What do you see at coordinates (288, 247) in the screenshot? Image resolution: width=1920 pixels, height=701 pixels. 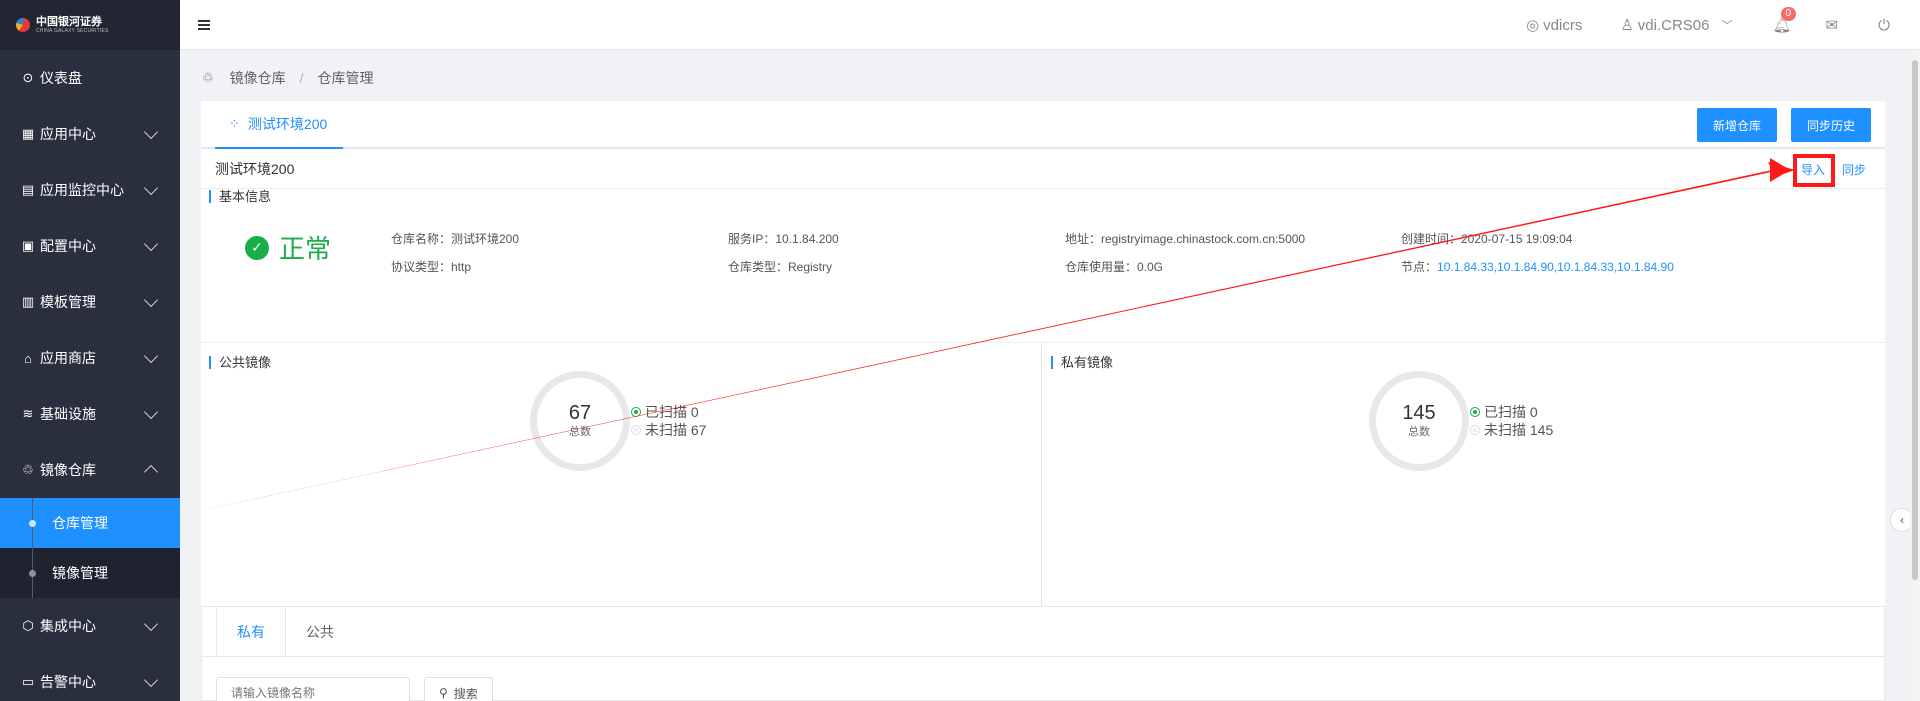 I see `status-indicator: ✓ 正常` at bounding box center [288, 247].